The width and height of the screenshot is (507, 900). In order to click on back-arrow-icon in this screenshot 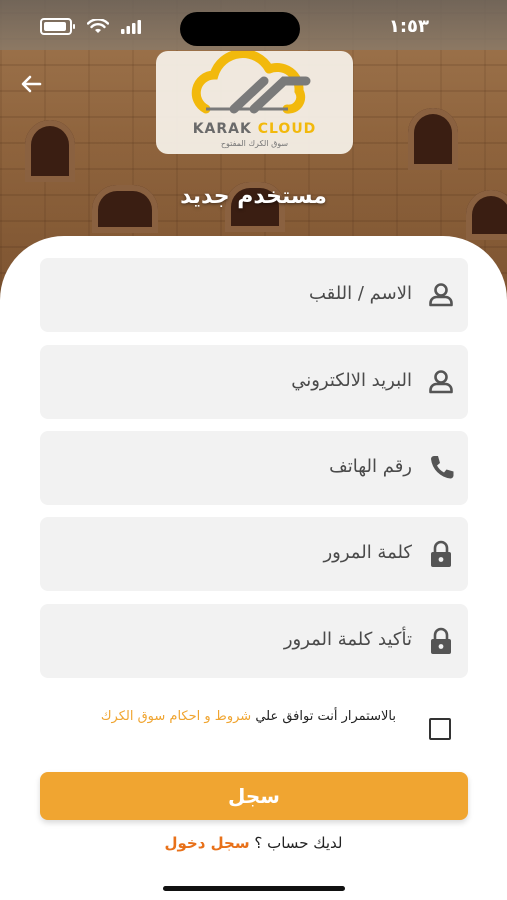, I will do `click(32, 84)`.